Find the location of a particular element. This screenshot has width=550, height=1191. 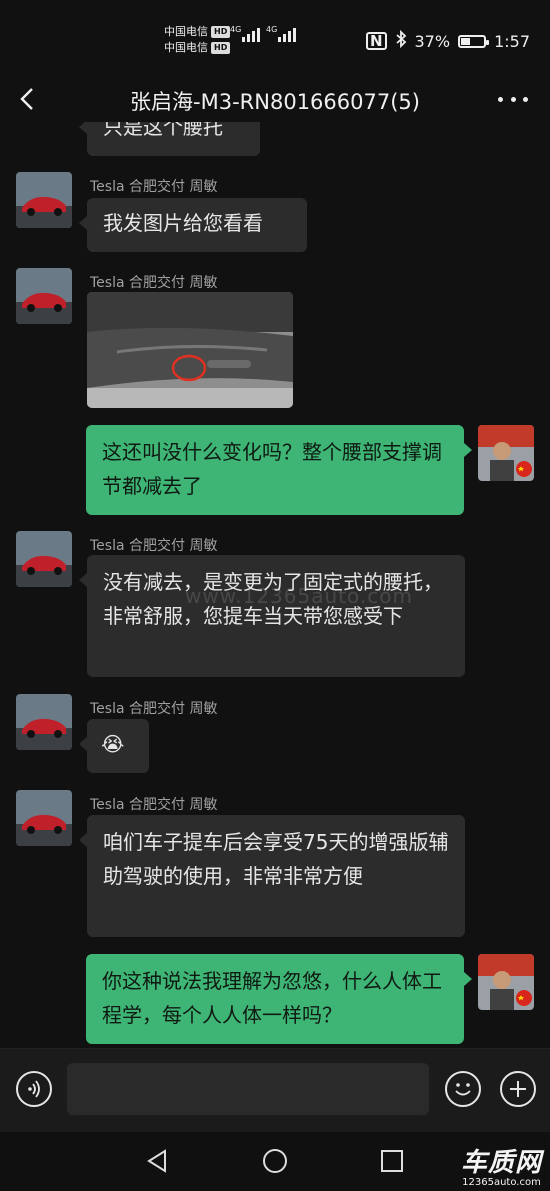

message-text: 你这种说法我理解为忽悠，什么人体工程学，每个人人体一样吗？ is located at coordinates (272, 998).